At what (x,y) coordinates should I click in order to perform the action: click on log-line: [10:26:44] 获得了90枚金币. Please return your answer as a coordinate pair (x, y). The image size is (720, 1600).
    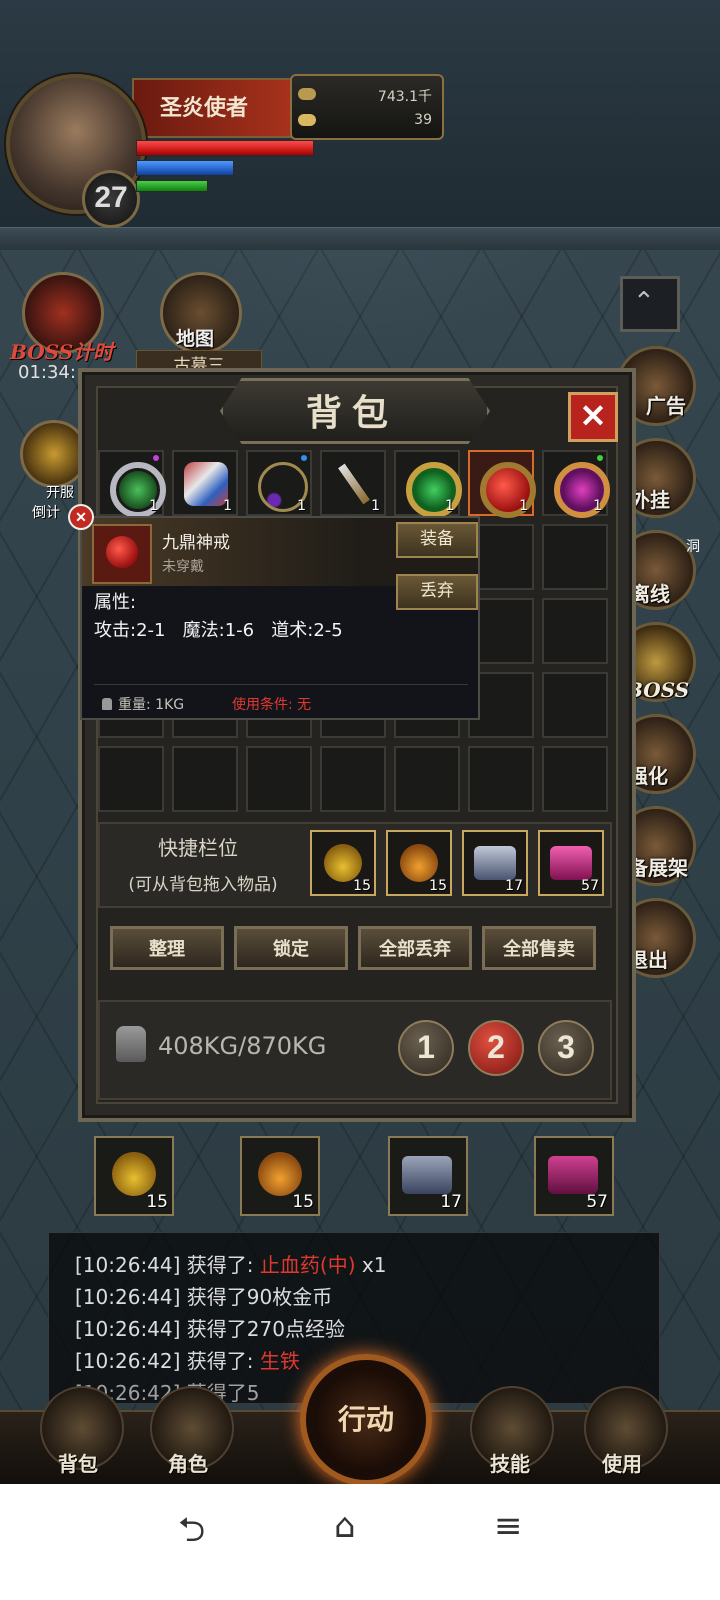
    Looking at the image, I should click on (204, 1297).